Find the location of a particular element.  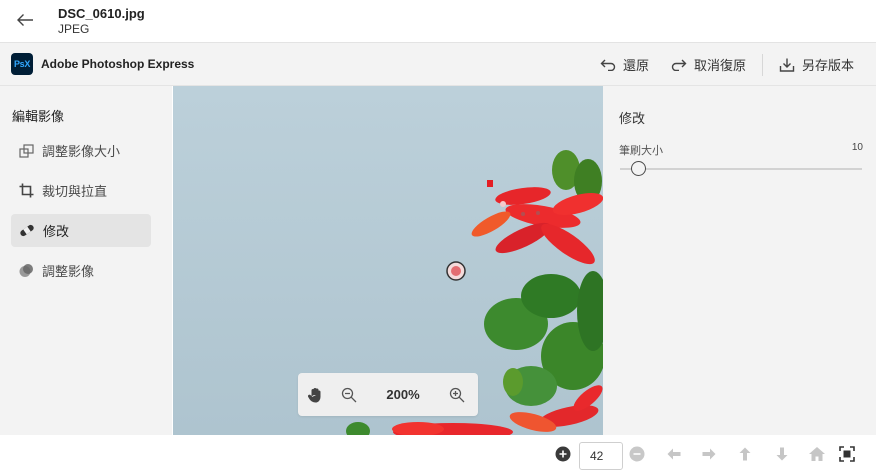

previous-button is located at coordinates (674, 454).